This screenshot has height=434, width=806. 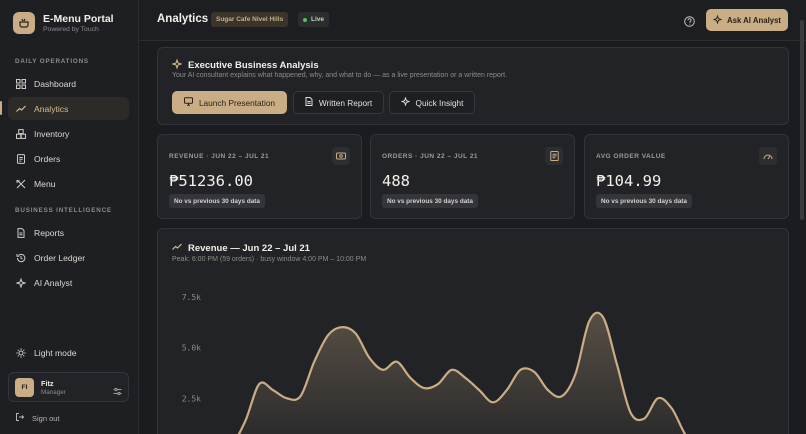 I want to click on launch-presentation-button: Launch Presentation, so click(x=229, y=102).